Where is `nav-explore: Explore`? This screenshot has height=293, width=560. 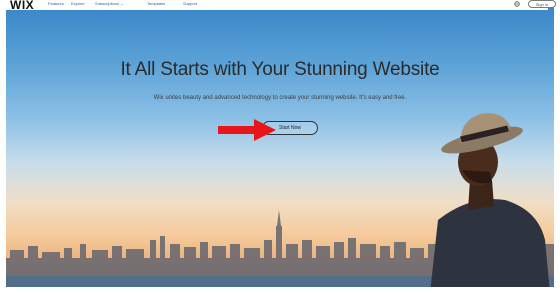
nav-explore: Explore is located at coordinates (78, 3).